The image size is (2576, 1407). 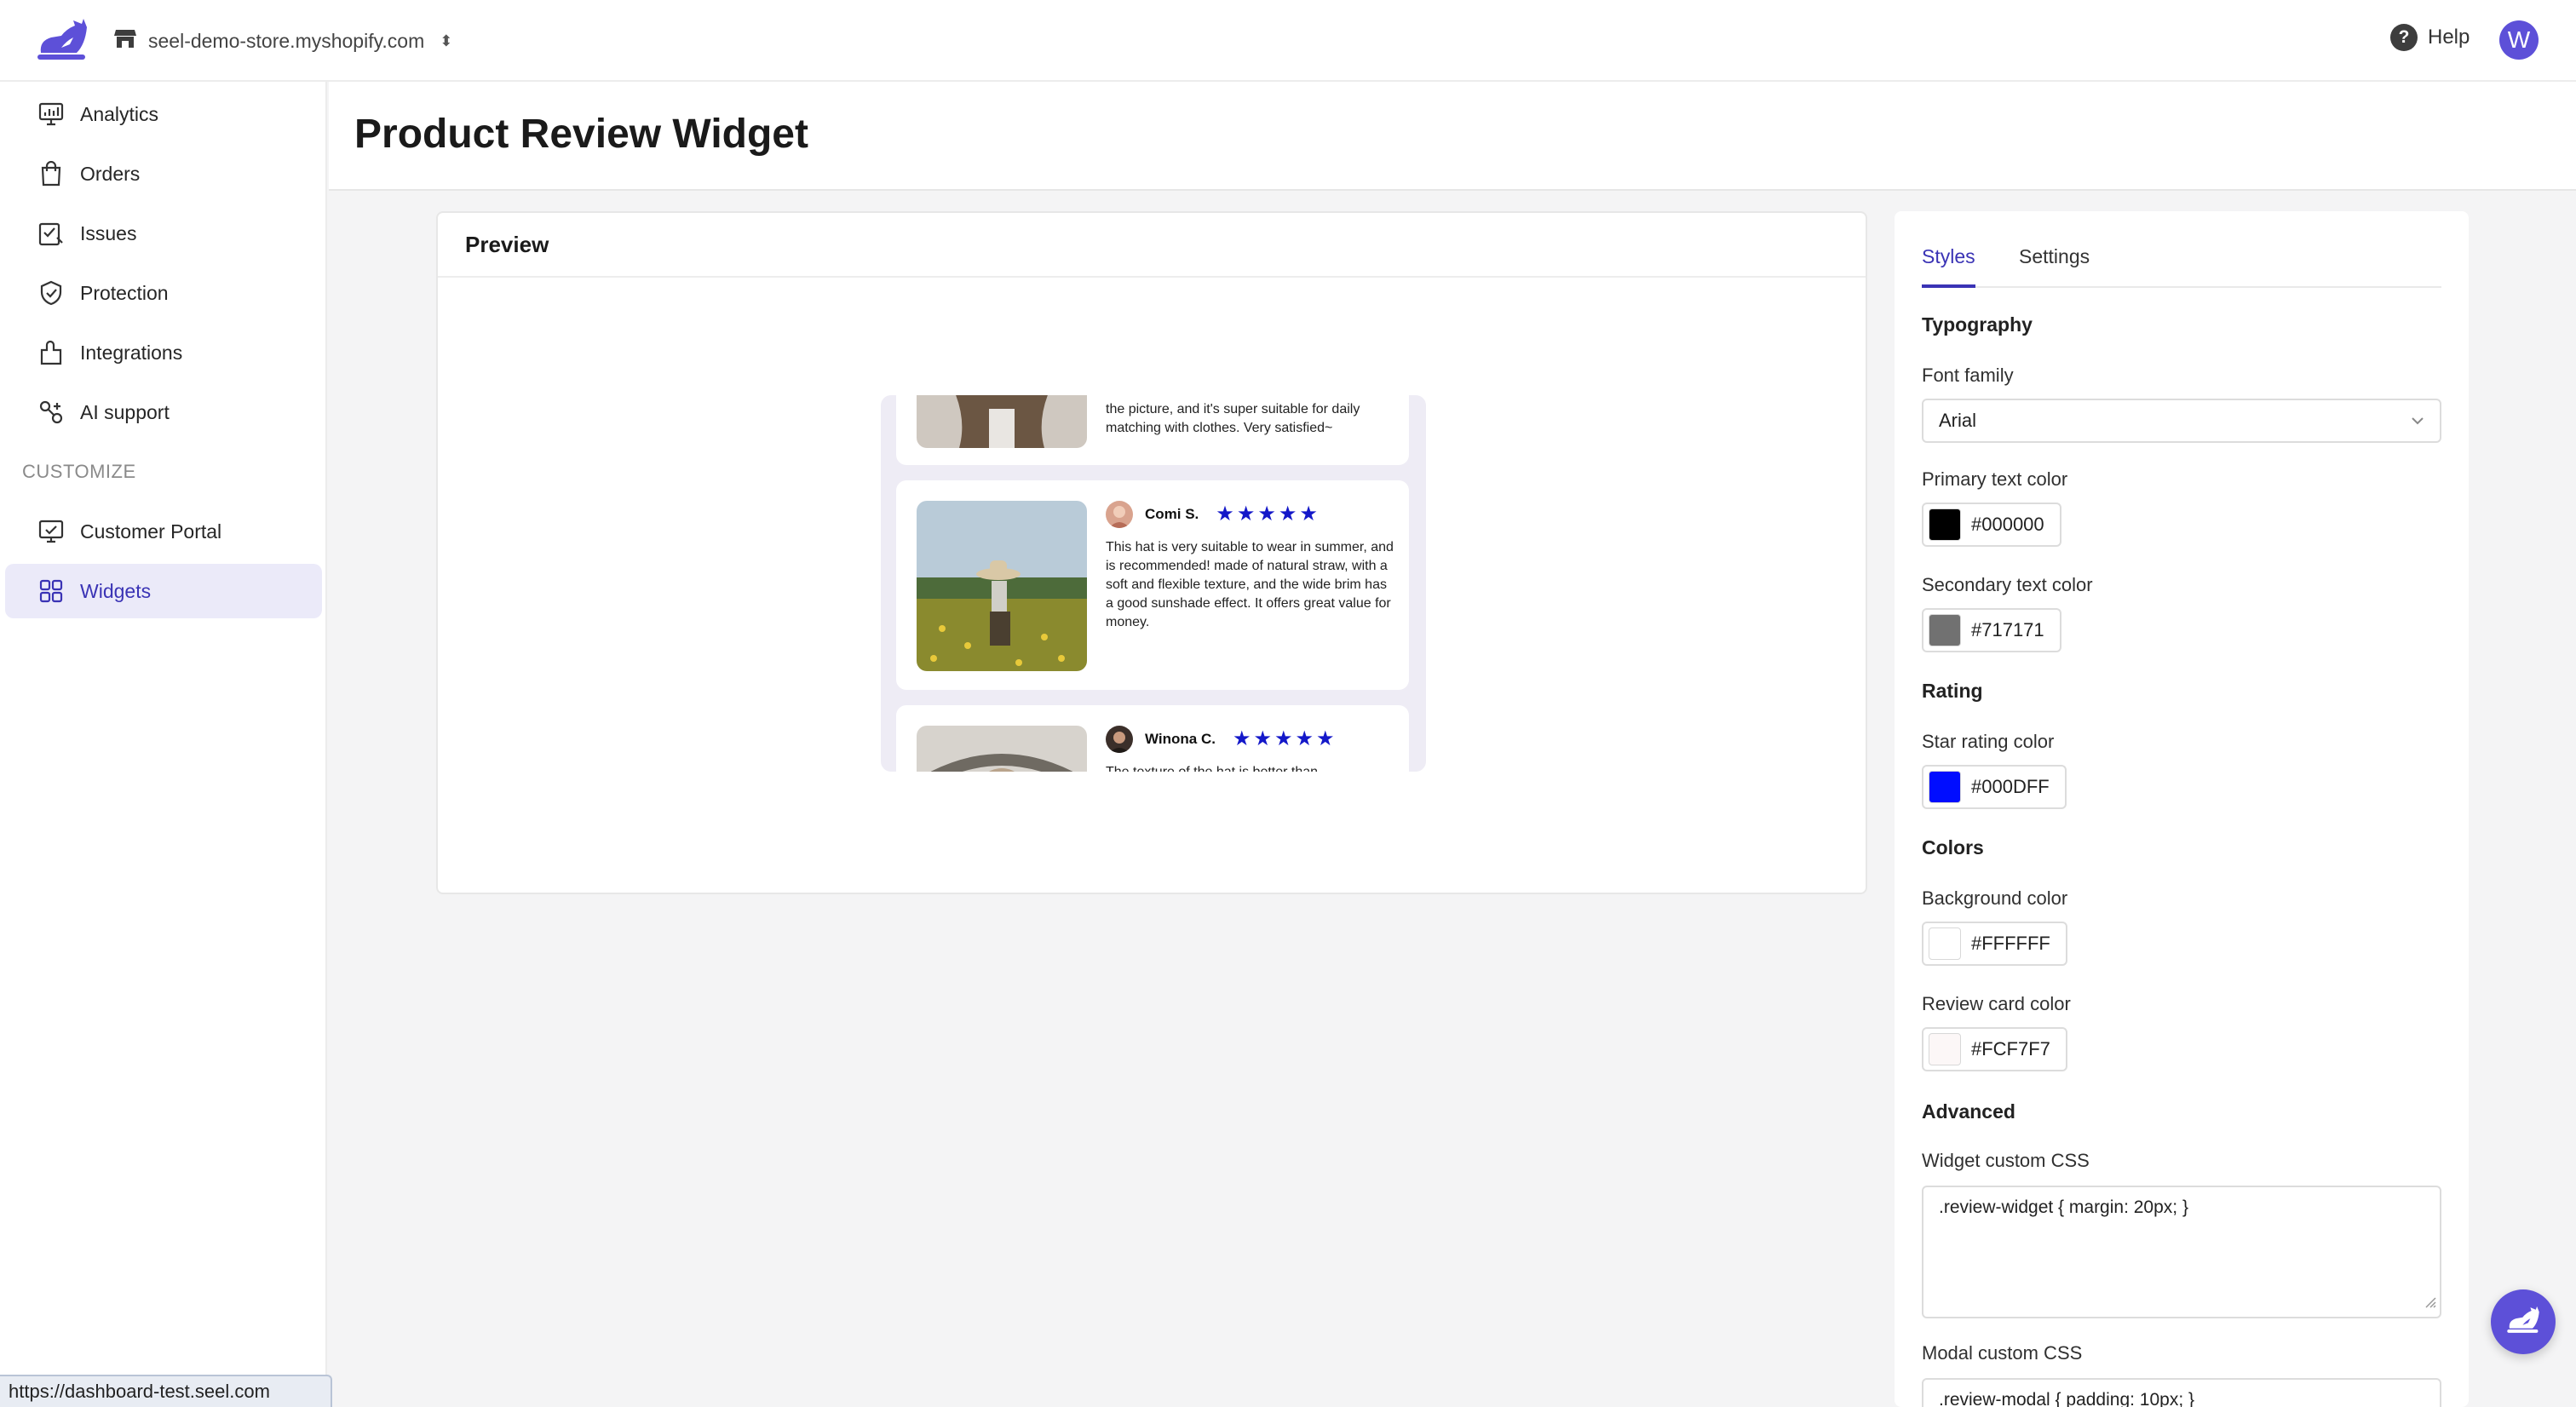 What do you see at coordinates (51, 233) in the screenshot?
I see `issues-icon` at bounding box center [51, 233].